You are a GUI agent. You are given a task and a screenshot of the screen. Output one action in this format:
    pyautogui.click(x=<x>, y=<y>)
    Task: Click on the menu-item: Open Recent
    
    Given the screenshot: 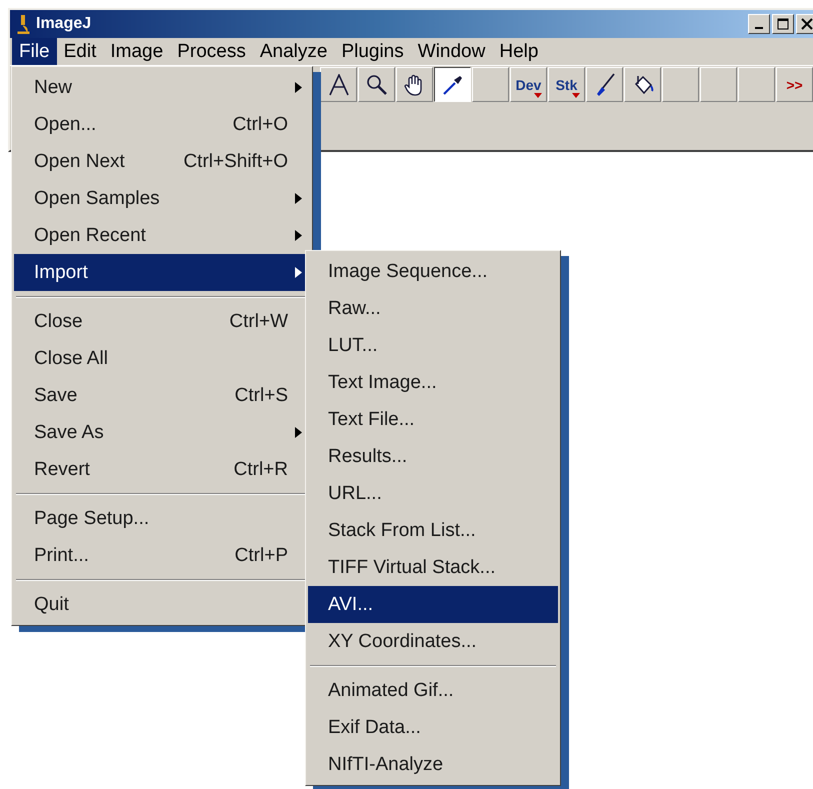 What is the action you would take?
    pyautogui.click(x=162, y=235)
    